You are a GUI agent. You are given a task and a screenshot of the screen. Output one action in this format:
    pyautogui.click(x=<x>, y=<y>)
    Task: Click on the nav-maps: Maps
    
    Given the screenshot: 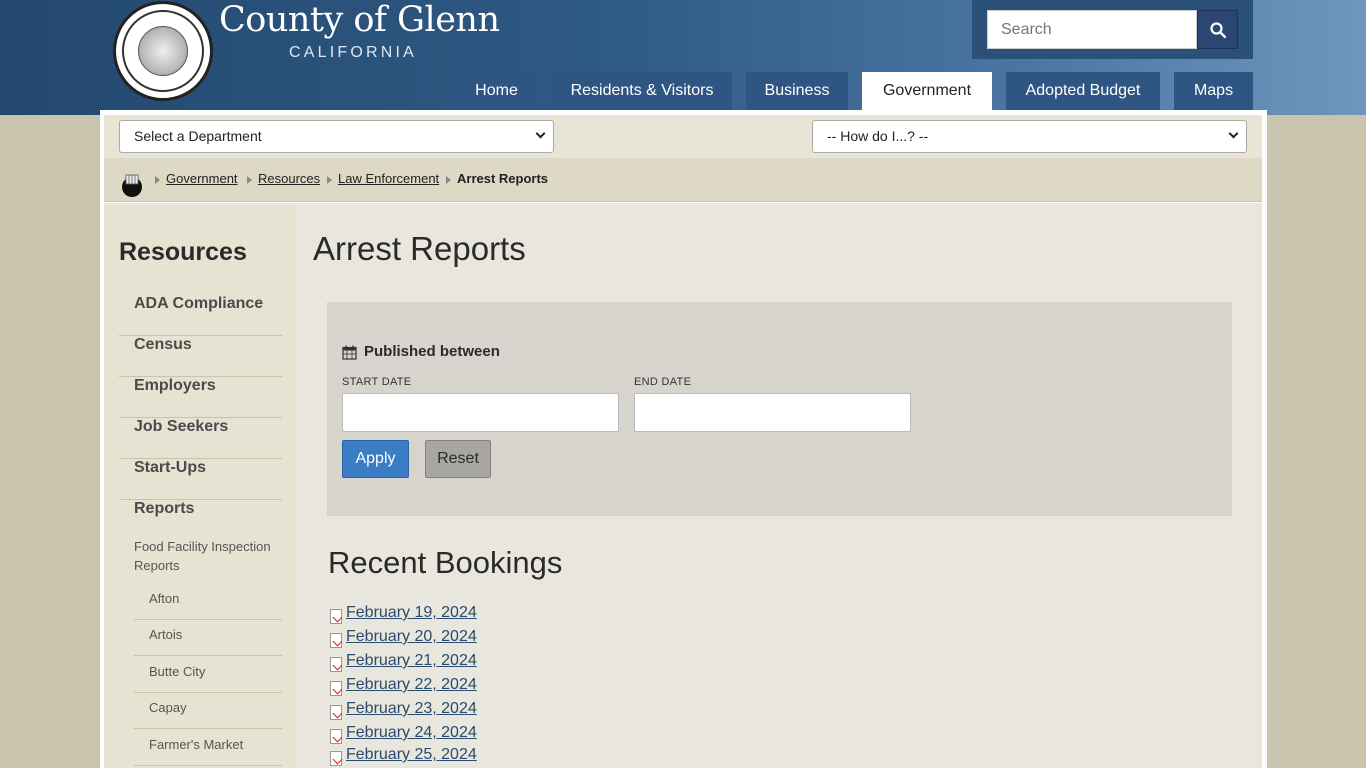 What is the action you would take?
    pyautogui.click(x=1213, y=91)
    